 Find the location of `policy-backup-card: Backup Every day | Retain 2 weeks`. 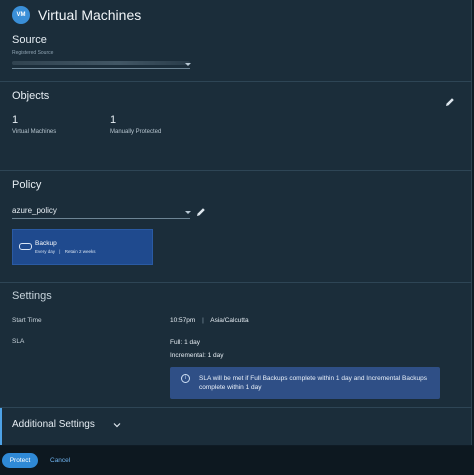

policy-backup-card: Backup Every day | Retain 2 weeks is located at coordinates (82, 247).